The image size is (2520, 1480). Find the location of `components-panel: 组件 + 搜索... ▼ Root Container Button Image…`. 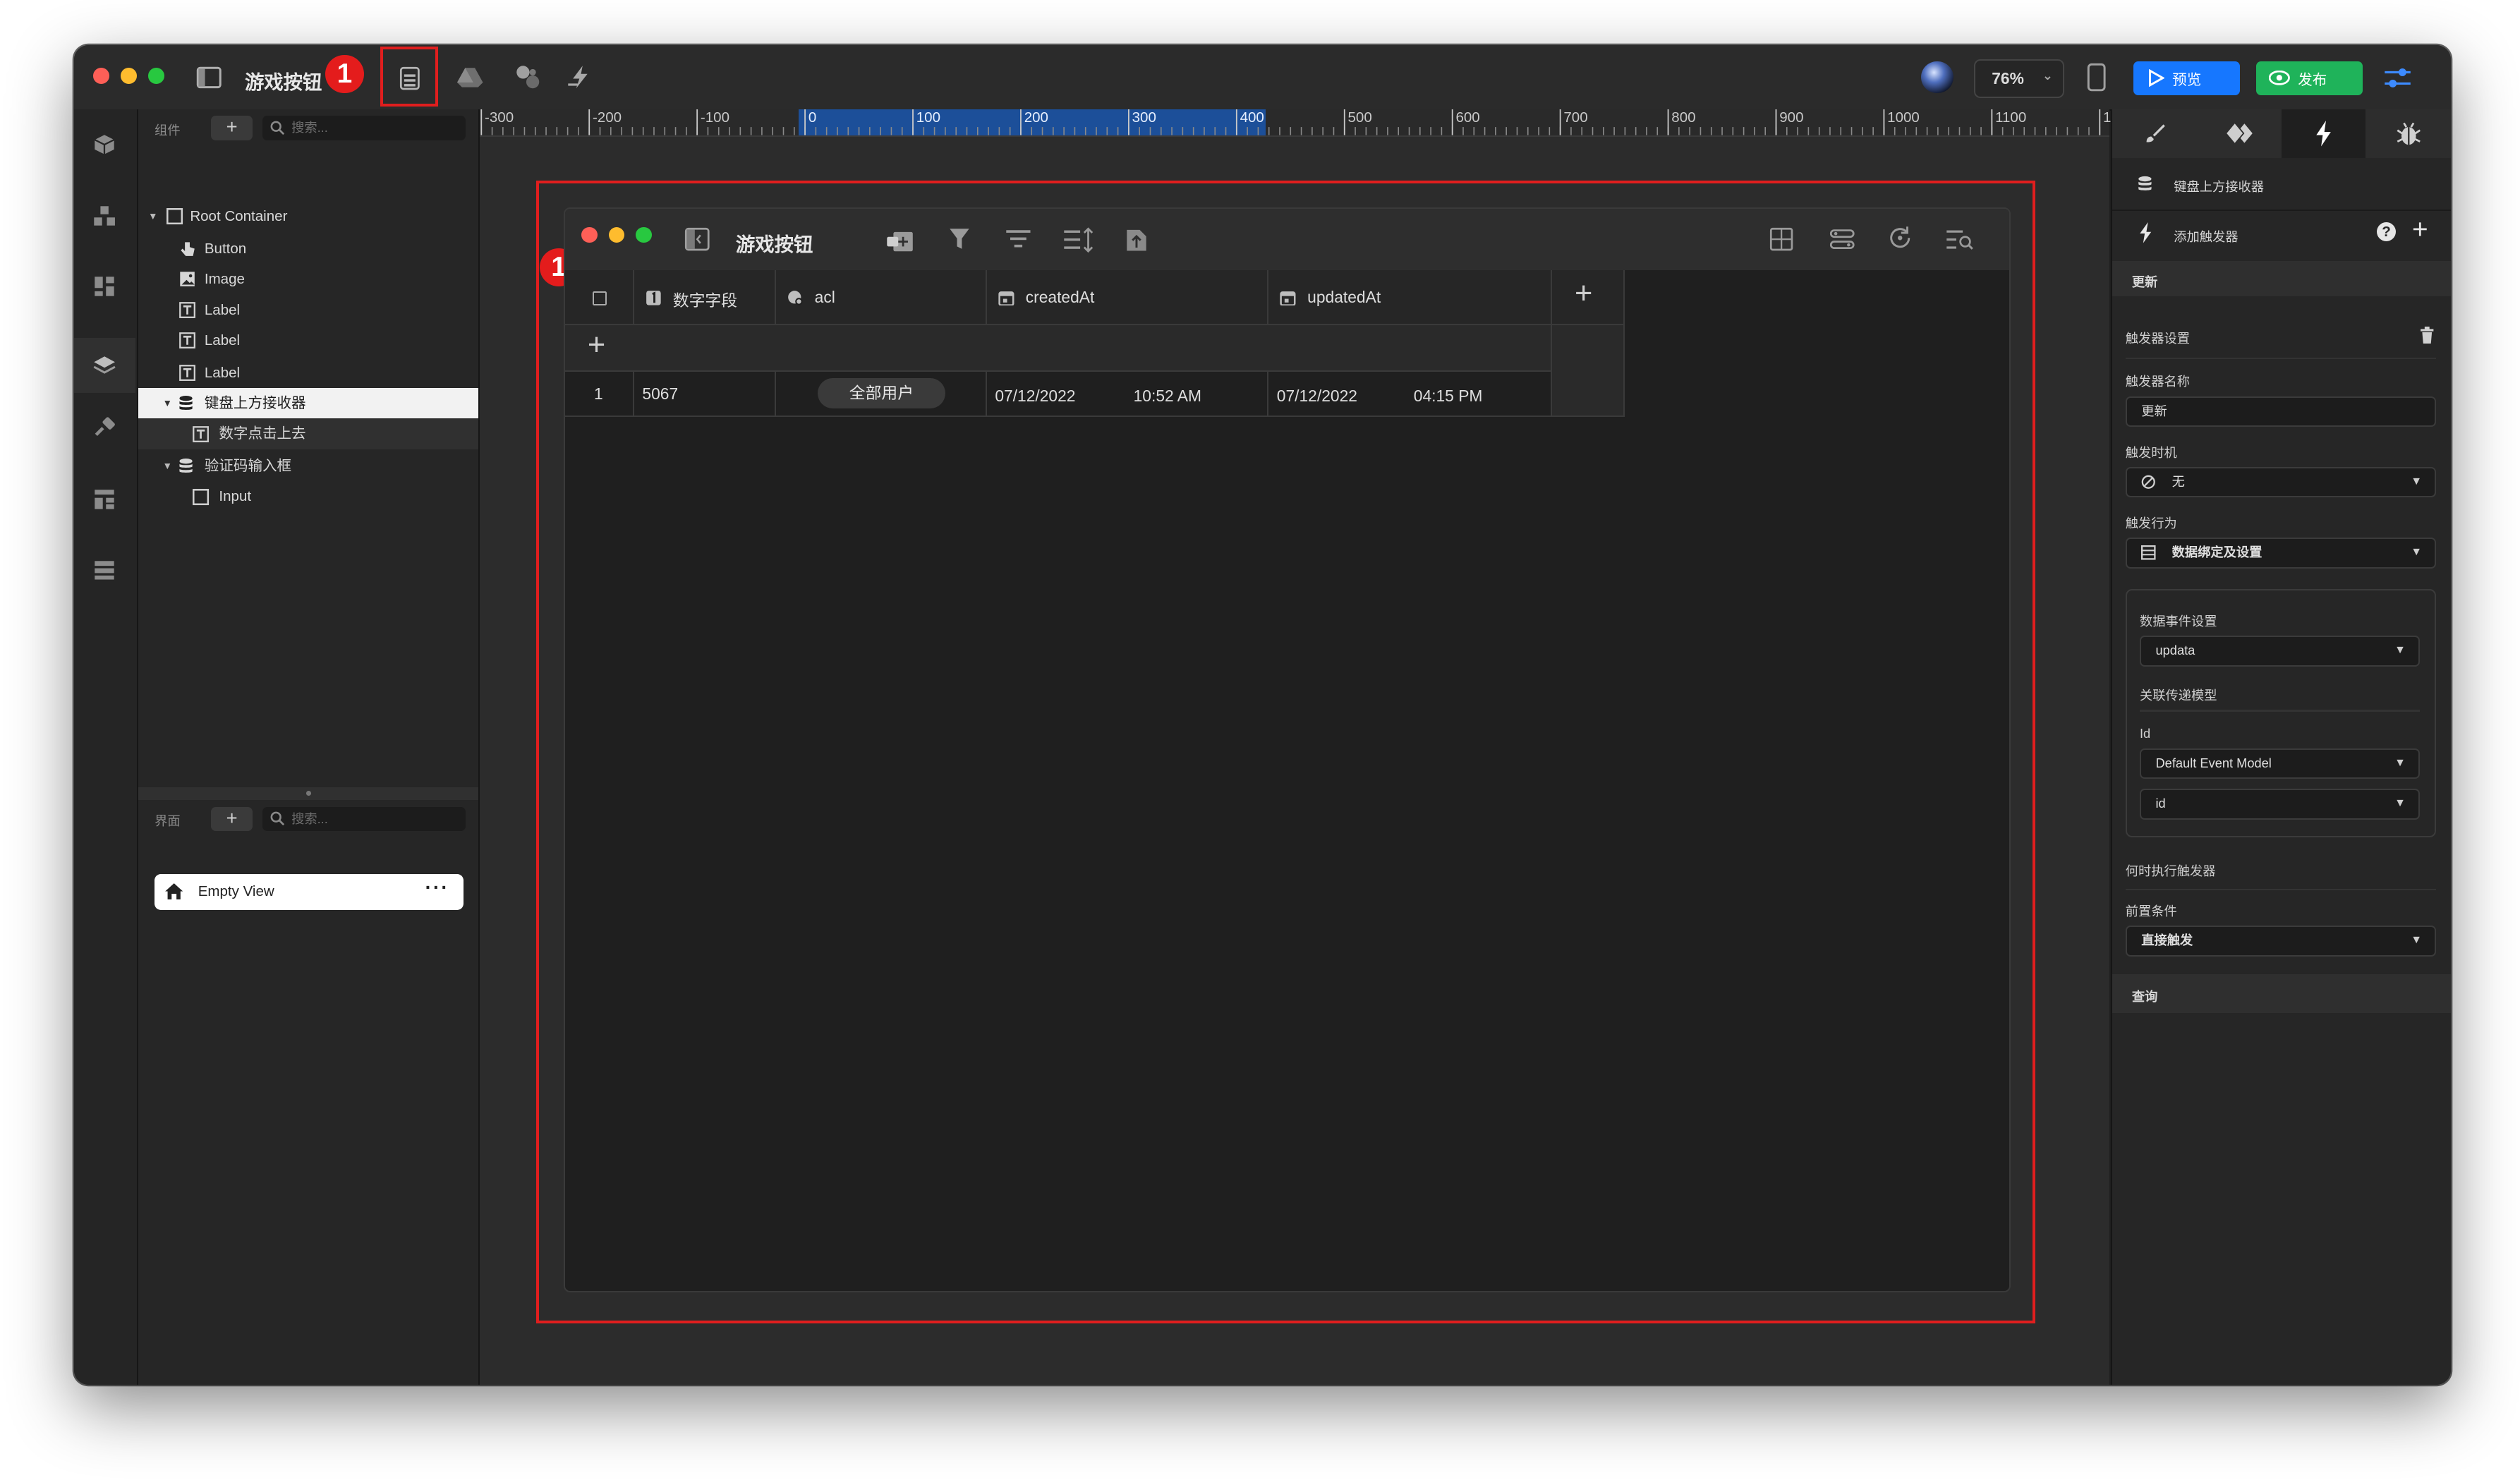

components-panel: 组件 + 搜索... ▼ Root Container Button Image… is located at coordinates (309, 747).